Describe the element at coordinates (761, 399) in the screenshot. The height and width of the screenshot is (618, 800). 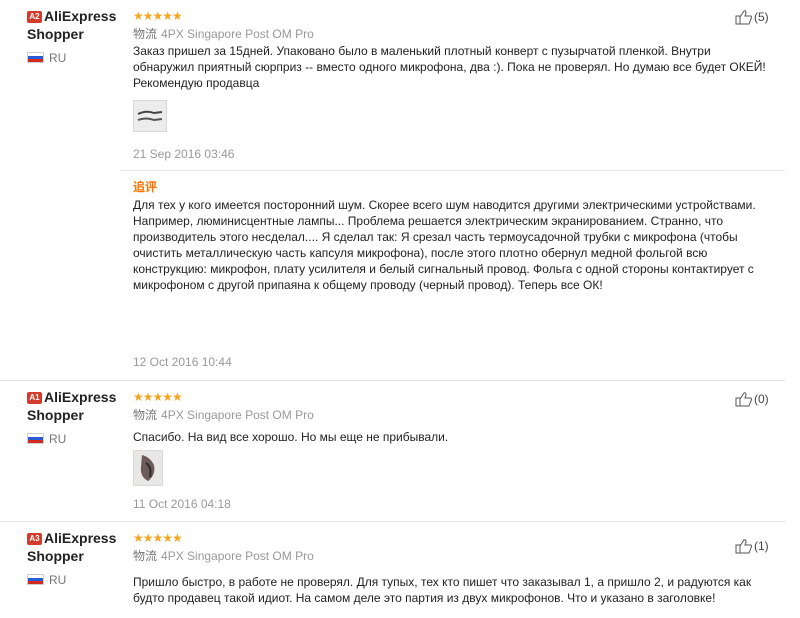
I see `helpful-count: (0)` at that location.